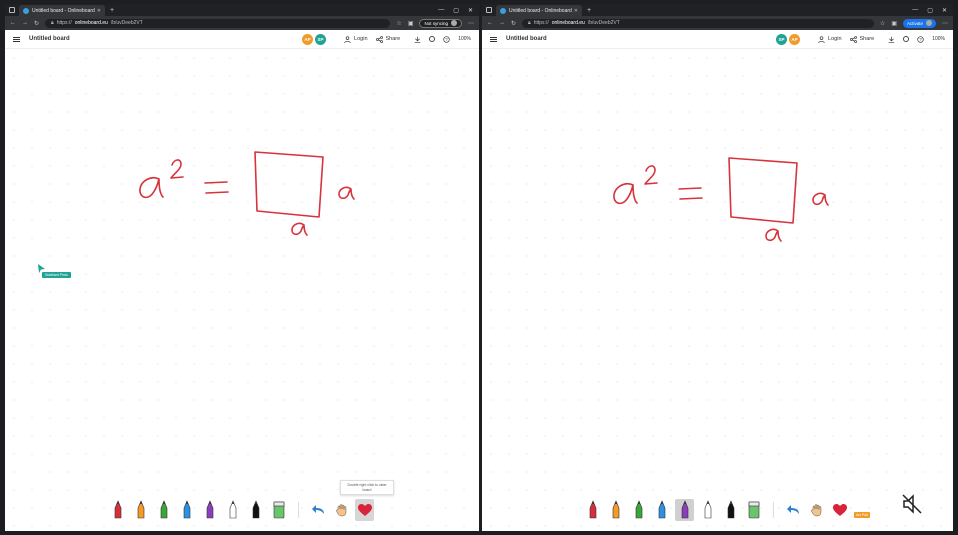 Image resolution: width=958 pixels, height=535 pixels. What do you see at coordinates (853, 39) in the screenshot?
I see `share-icon` at bounding box center [853, 39].